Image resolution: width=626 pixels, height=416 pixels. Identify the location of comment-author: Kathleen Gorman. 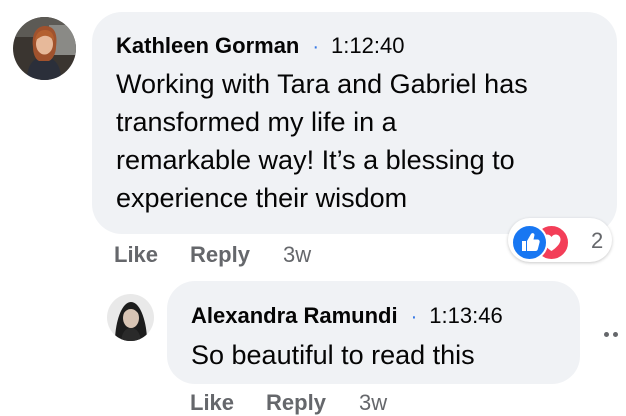
(207, 46).